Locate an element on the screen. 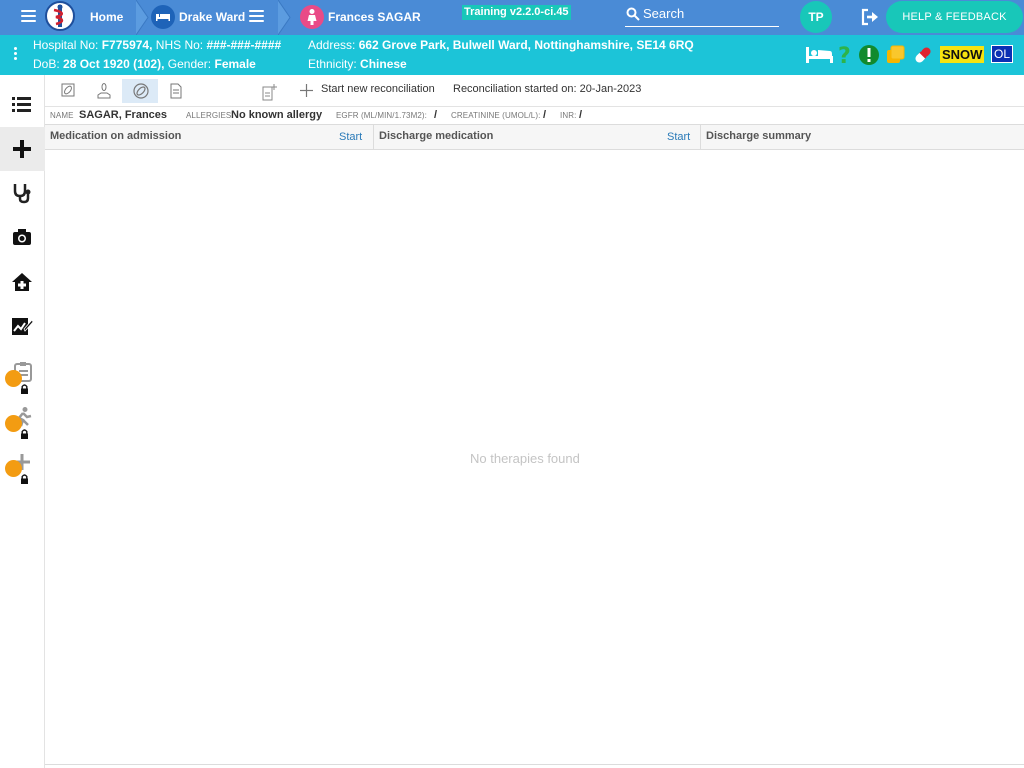 The height and width of the screenshot is (768, 1024). document-icon is located at coordinates (176, 91).